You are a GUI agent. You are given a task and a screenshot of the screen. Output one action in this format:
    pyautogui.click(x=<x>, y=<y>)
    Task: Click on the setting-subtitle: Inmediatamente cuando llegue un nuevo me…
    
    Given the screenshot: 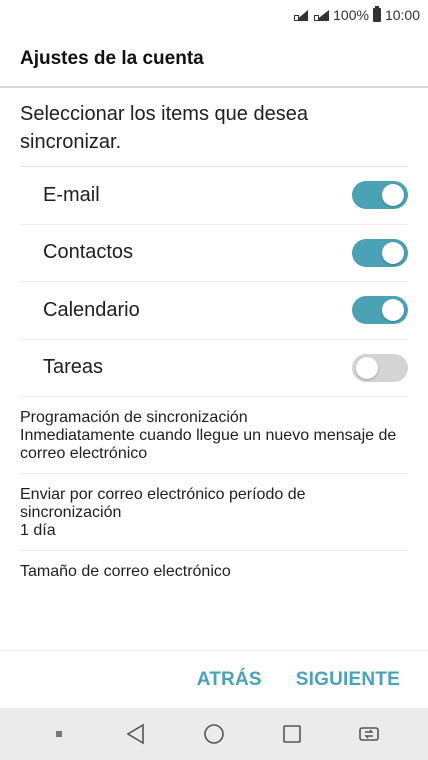 What is the action you would take?
    pyautogui.click(x=208, y=444)
    